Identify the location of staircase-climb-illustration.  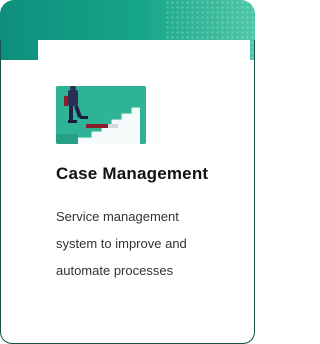
(101, 115).